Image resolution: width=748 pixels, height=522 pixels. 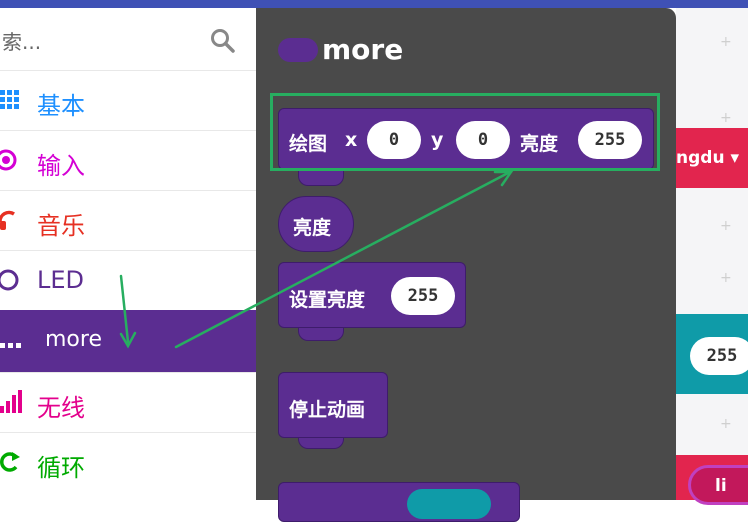 I want to click on set-brightness-label: 设置亮度, so click(x=327, y=300).